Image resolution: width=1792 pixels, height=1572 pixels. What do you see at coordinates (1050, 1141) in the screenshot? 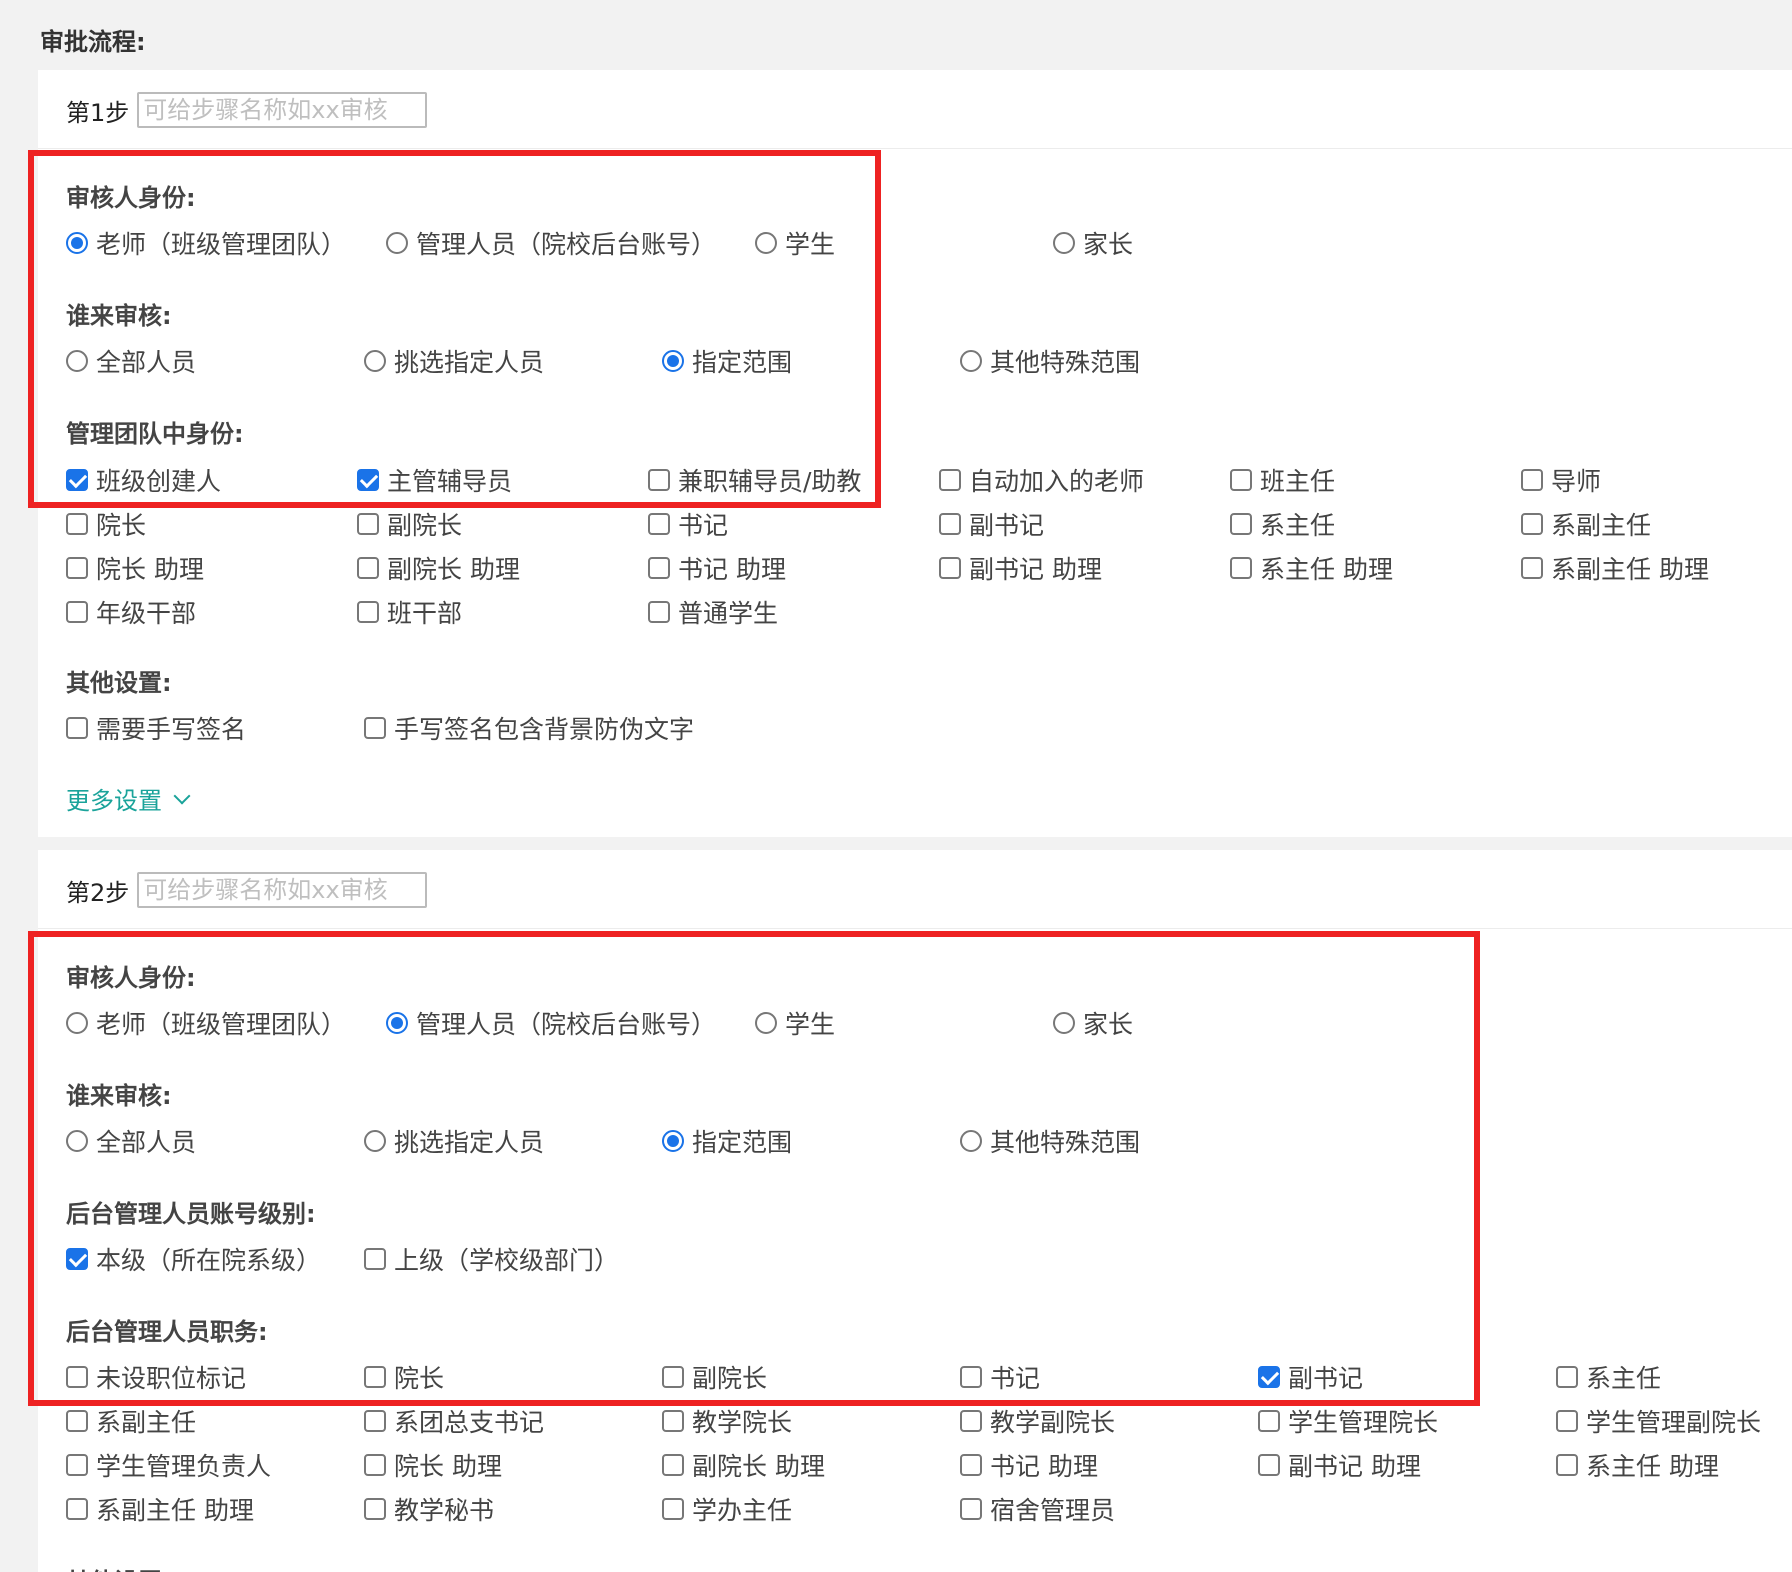
I see `radio-option: 其他特殊范围` at bounding box center [1050, 1141].